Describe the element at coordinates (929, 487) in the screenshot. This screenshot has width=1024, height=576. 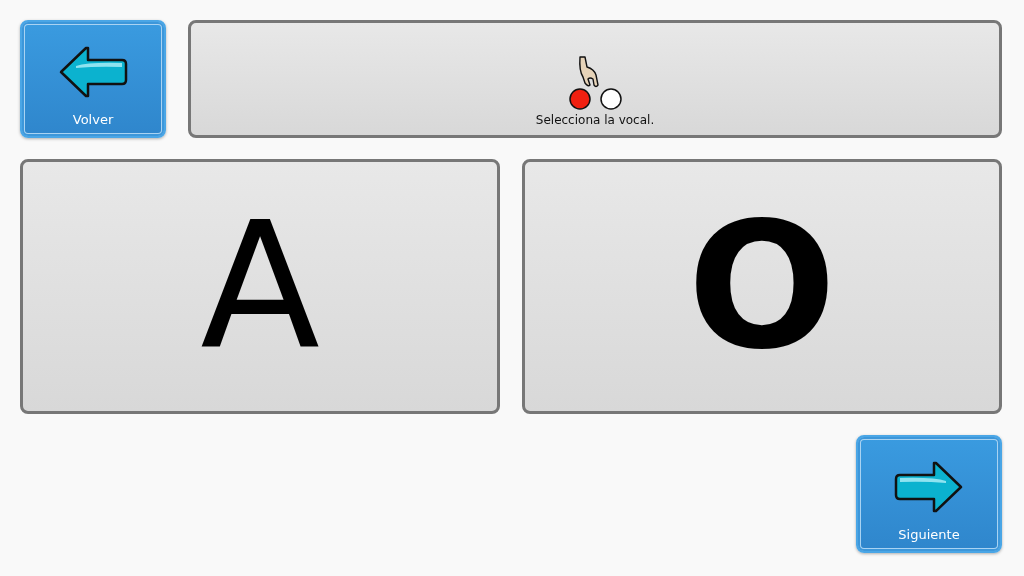
I see `right-arrow-icon` at that location.